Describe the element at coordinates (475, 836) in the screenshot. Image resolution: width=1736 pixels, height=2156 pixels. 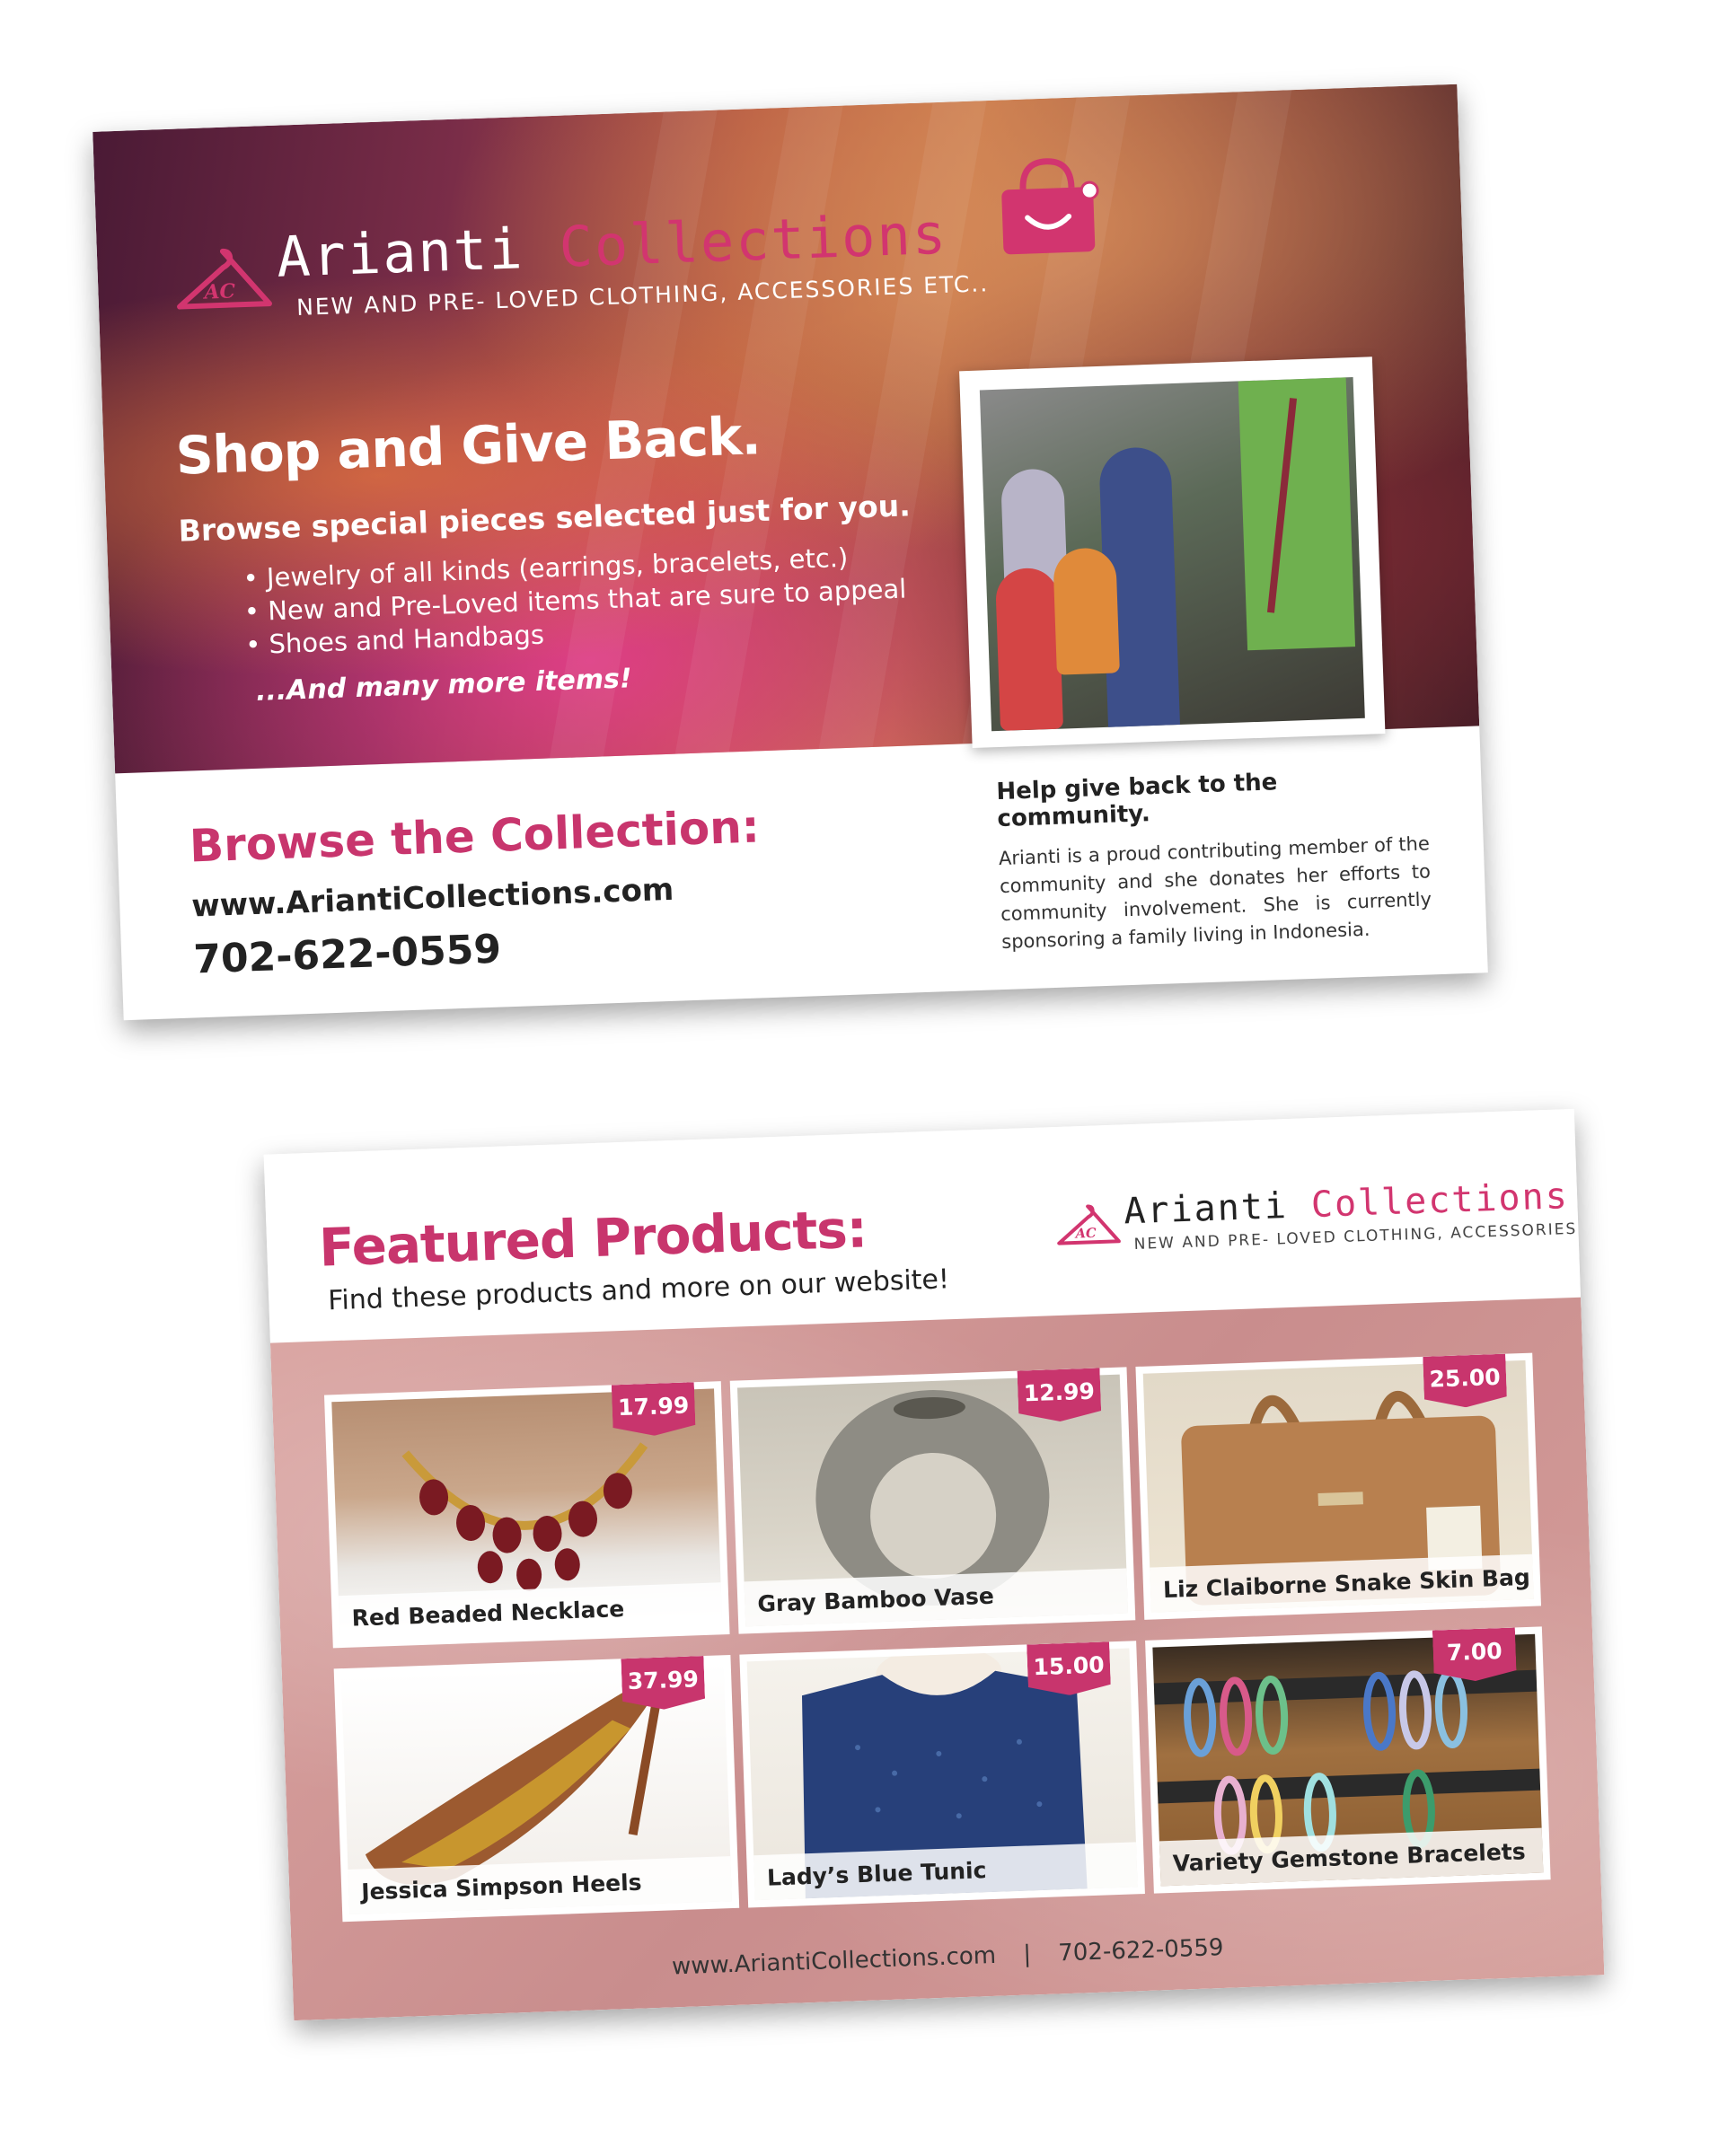
I see `browse-title: Browse the Collection:` at that location.